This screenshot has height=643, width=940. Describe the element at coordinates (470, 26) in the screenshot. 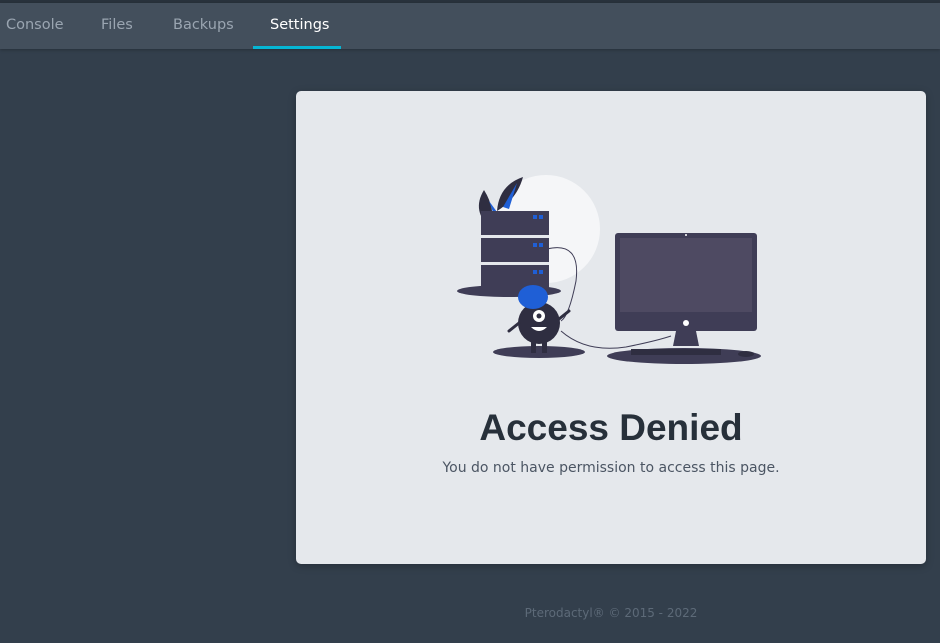

I see `server-nav: Console Files Backups Settings` at that location.